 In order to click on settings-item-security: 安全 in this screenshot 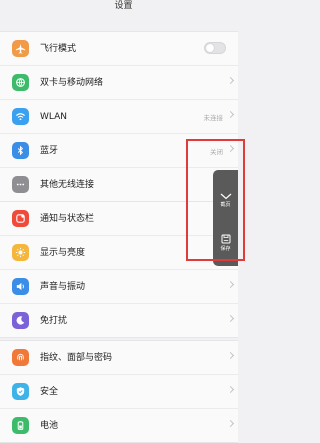, I will do `click(119, 392)`.